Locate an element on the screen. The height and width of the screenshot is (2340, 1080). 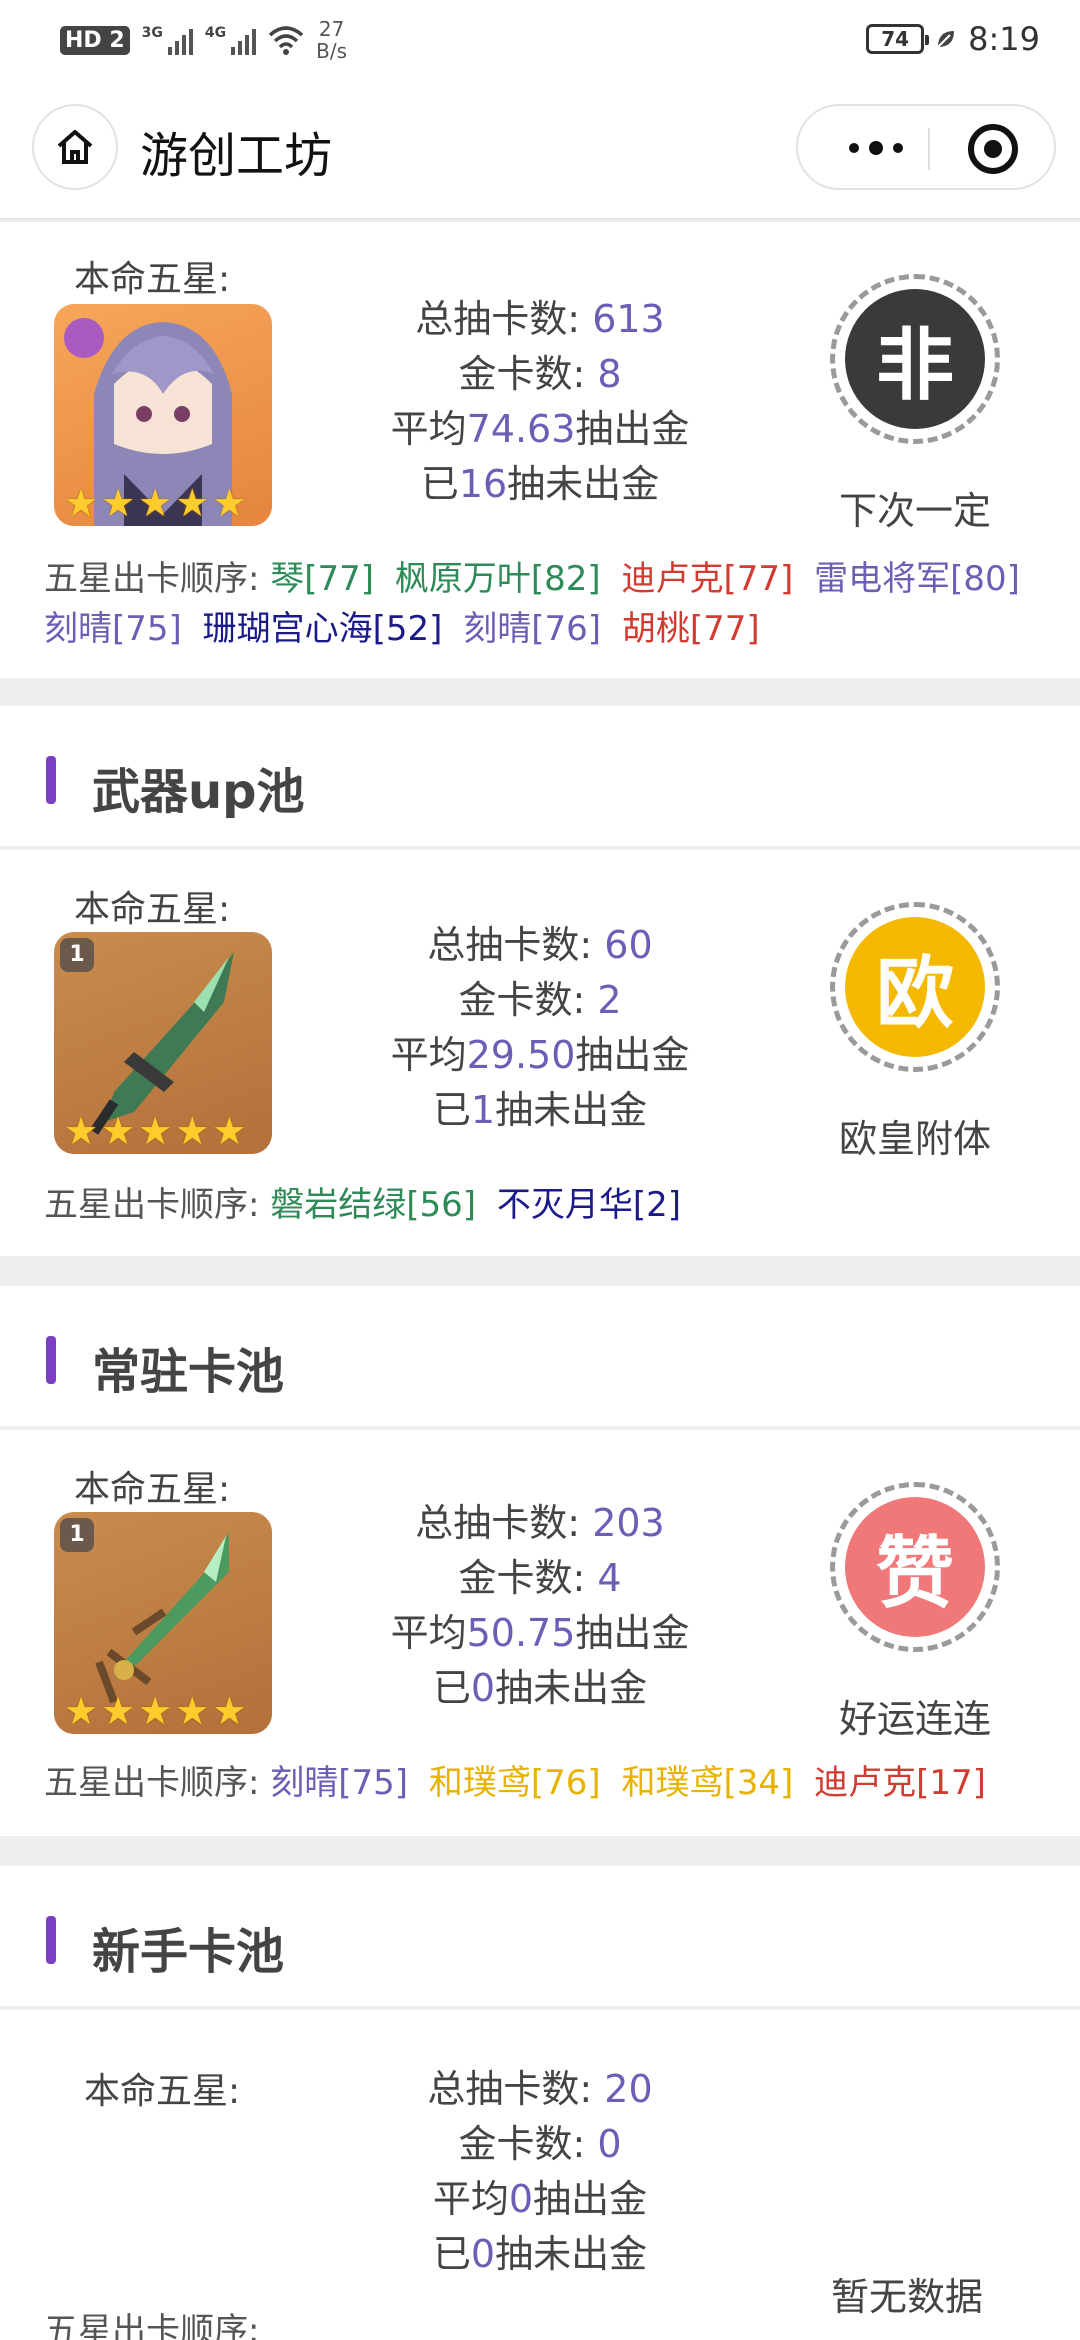
battery-indicator: 74 is located at coordinates (898, 39).